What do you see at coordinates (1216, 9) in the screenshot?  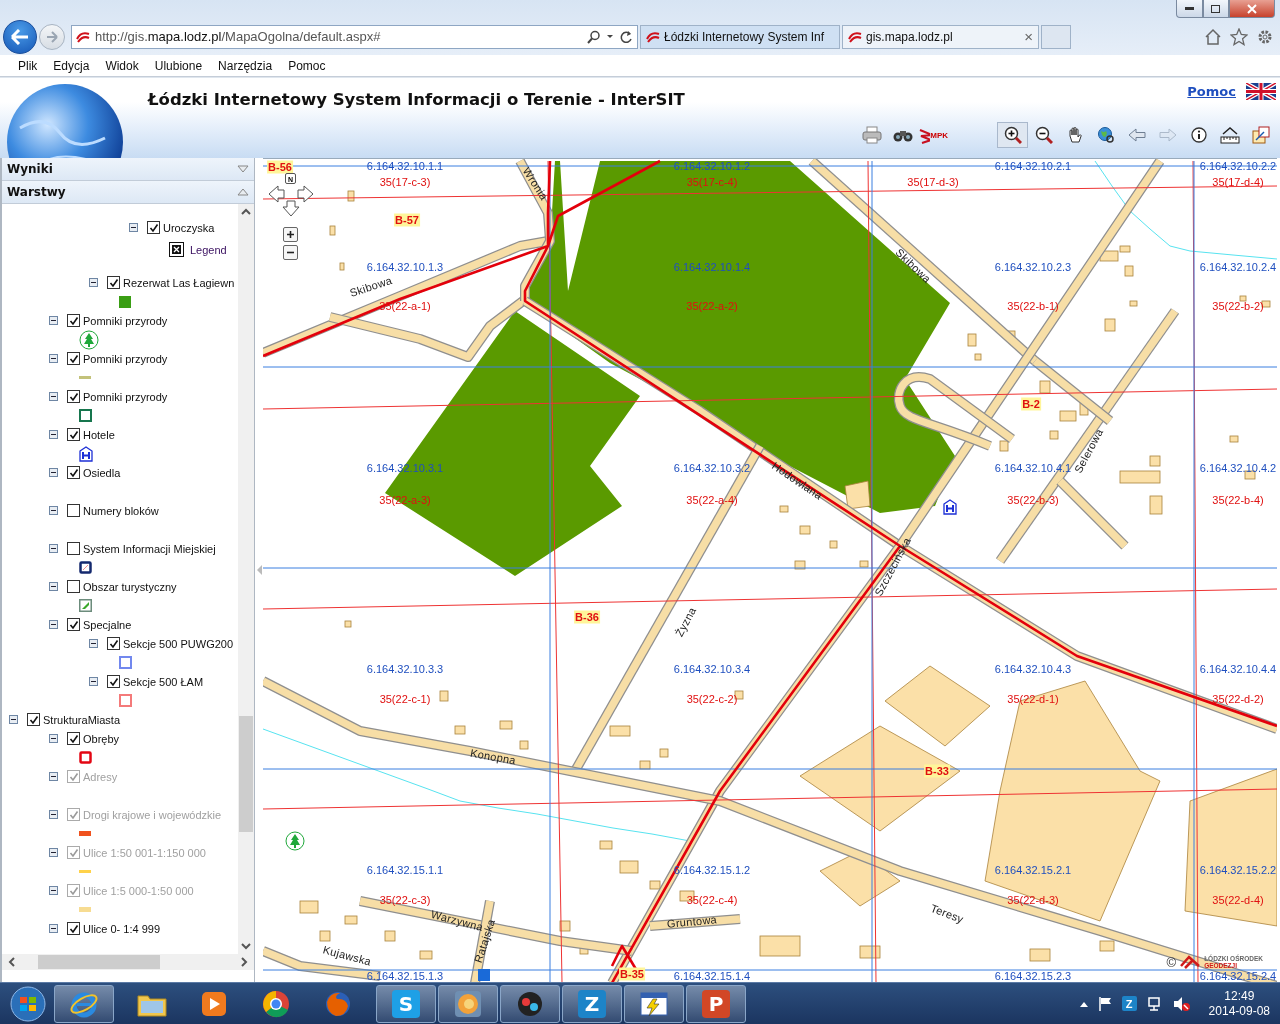 I see `maximize-button` at bounding box center [1216, 9].